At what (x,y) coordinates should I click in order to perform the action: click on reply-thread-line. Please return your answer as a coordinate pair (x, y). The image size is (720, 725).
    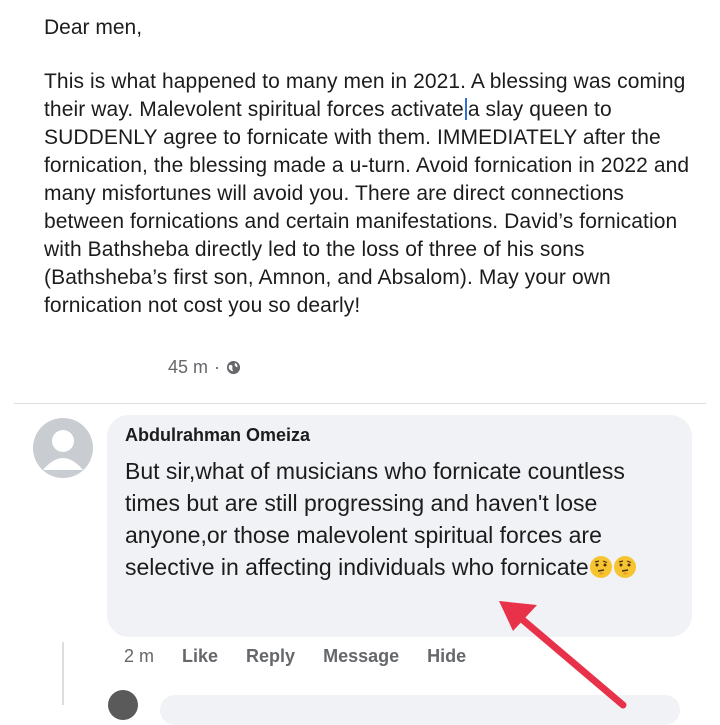
    Looking at the image, I should click on (63, 673).